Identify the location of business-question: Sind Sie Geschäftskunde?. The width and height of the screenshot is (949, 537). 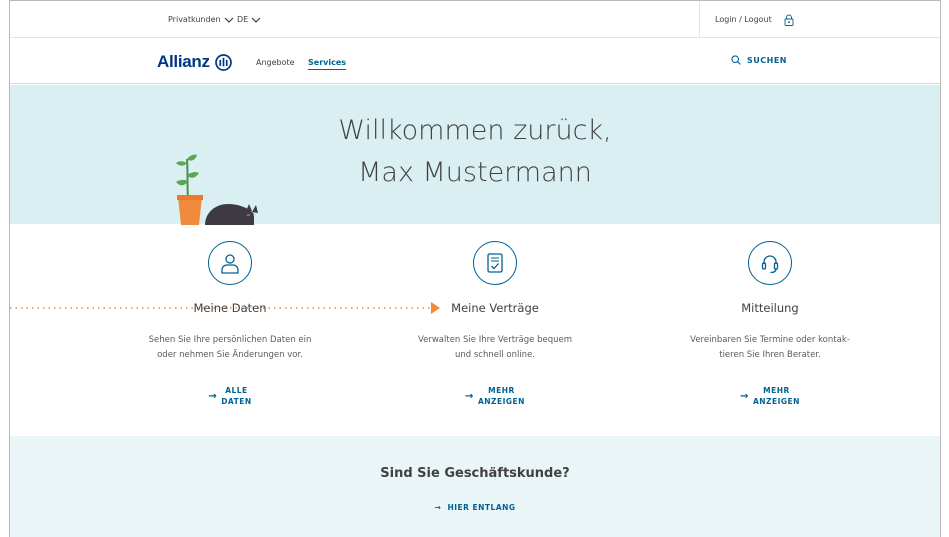
(475, 473).